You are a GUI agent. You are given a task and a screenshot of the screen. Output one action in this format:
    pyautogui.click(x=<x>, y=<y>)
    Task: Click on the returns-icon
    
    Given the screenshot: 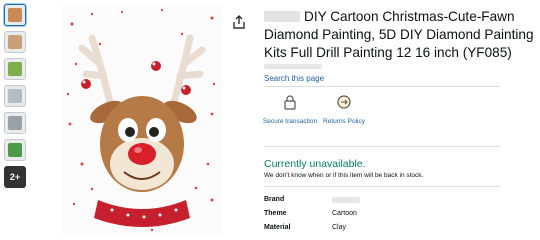 What is the action you would take?
    pyautogui.click(x=344, y=102)
    